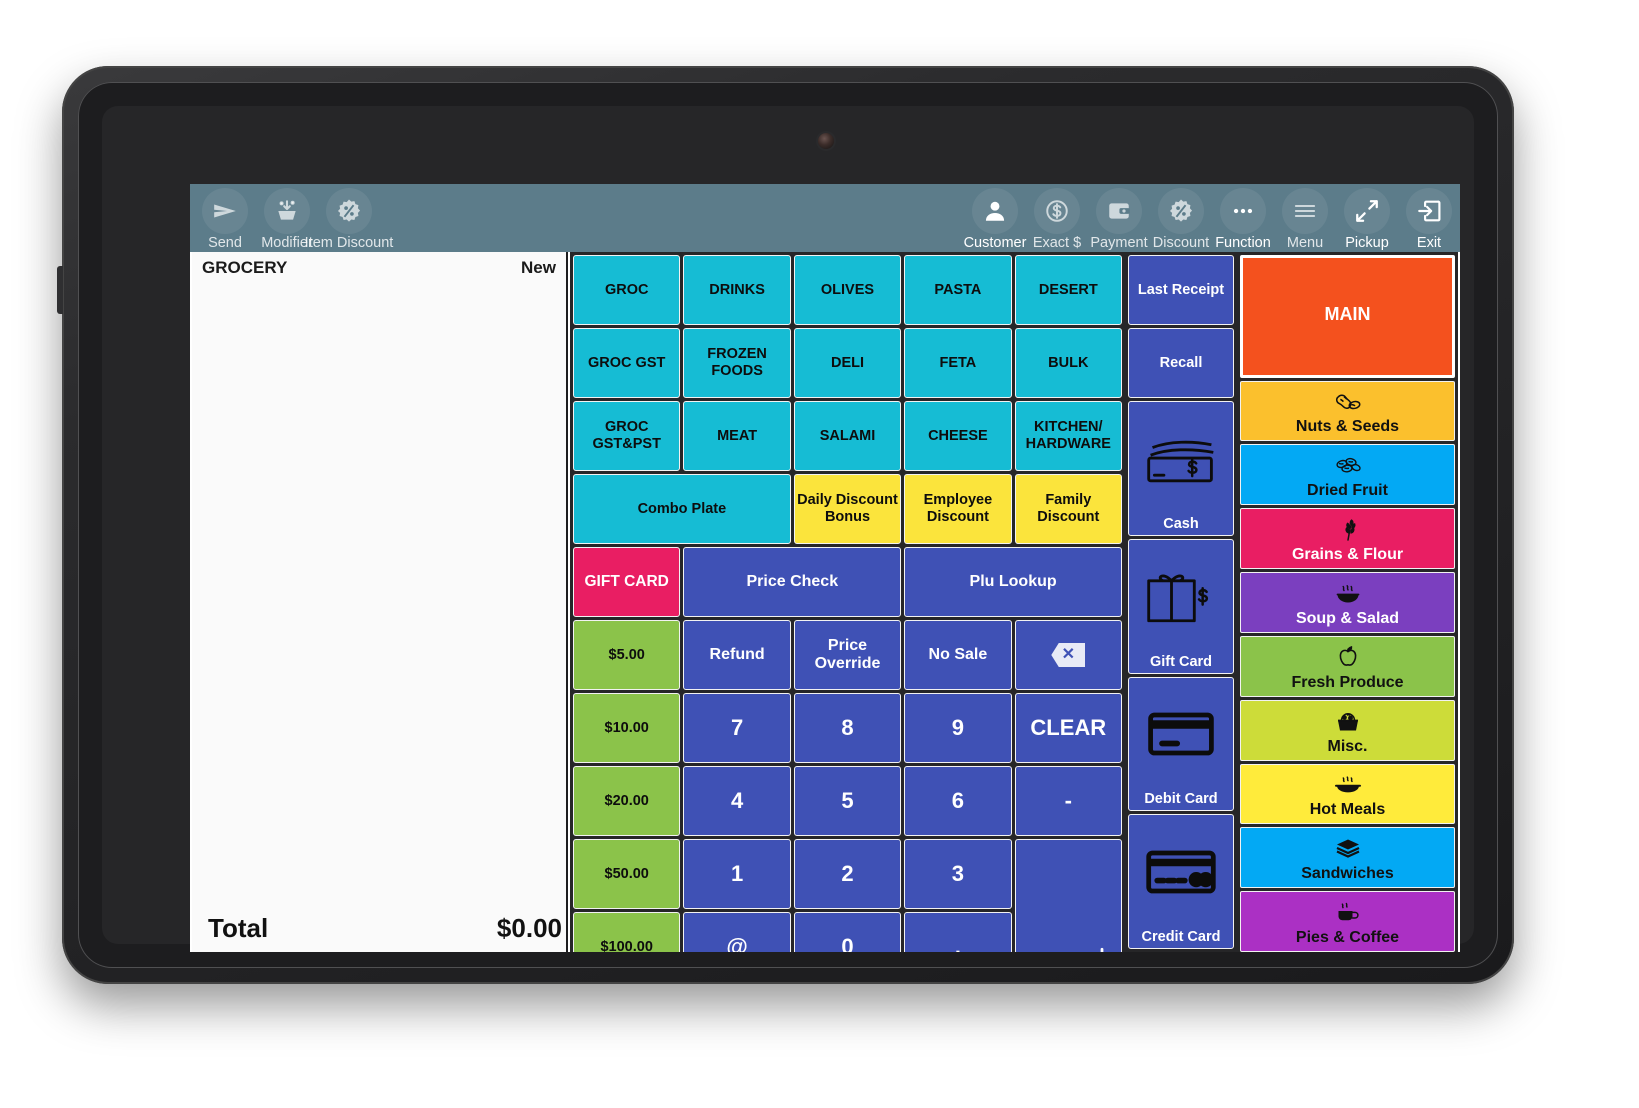 Image resolution: width=1639 pixels, height=1108 pixels. I want to click on department-button-label: Hot Meals, so click(1347, 810).